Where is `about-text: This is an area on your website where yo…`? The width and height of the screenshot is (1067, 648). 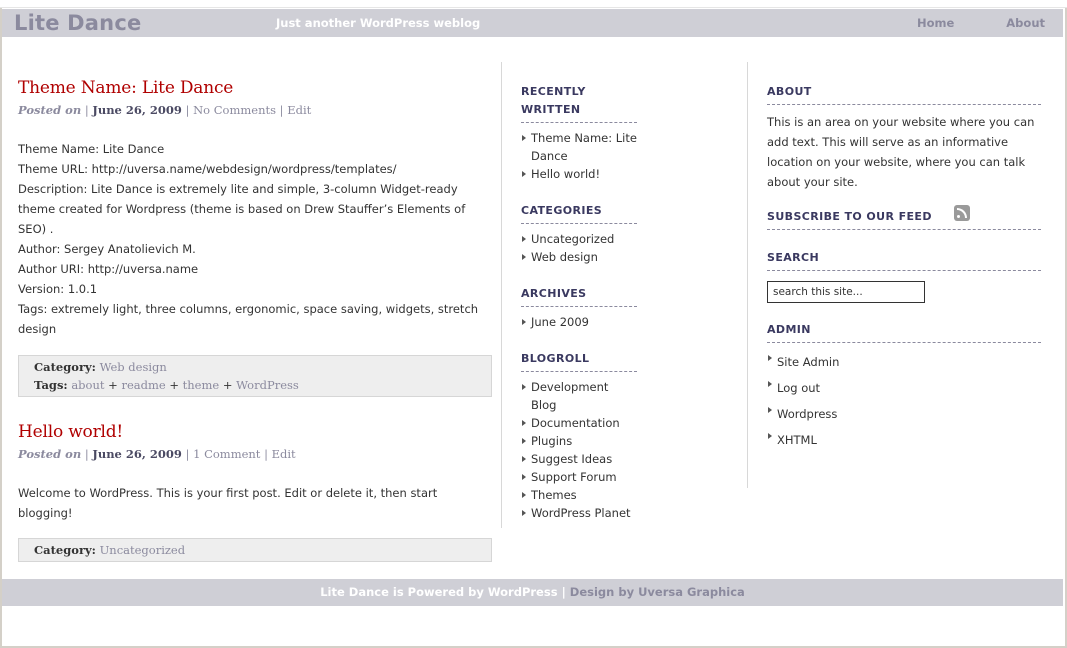 about-text: This is an area on your website where yo… is located at coordinates (901, 152).